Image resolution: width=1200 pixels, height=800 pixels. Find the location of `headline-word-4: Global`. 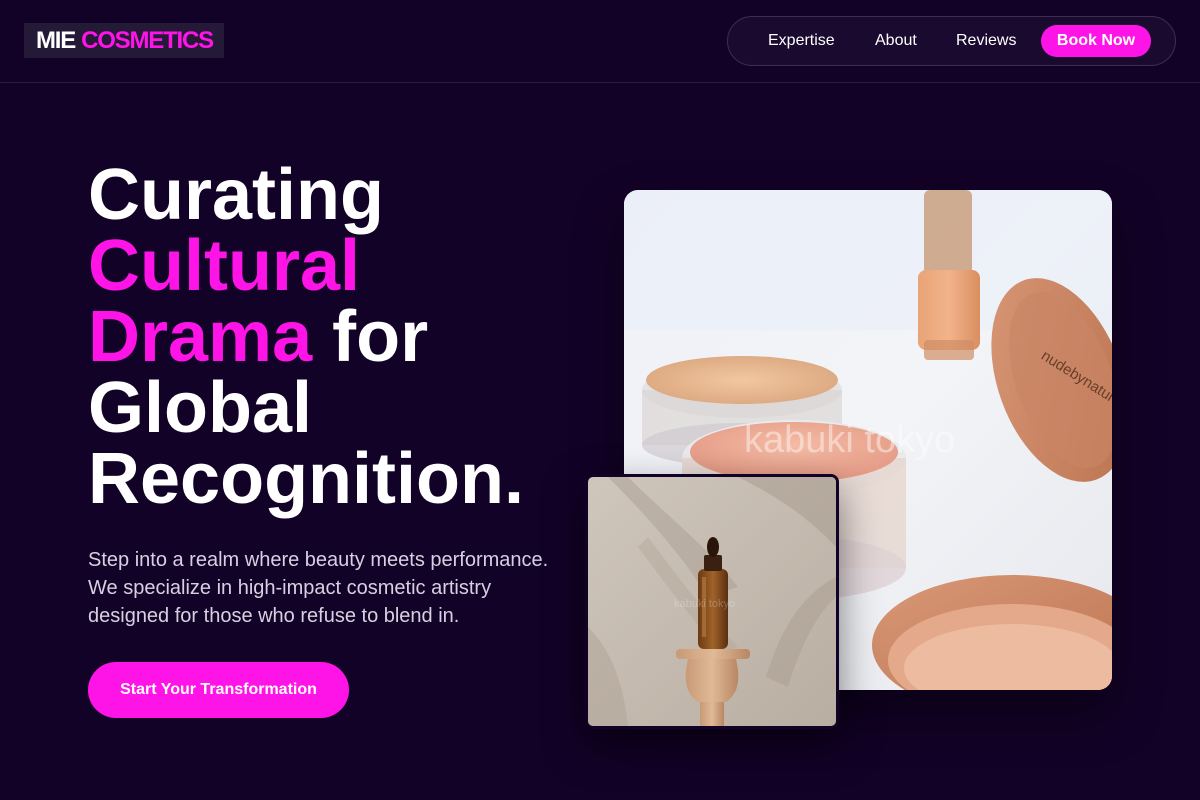

headline-word-4: Global is located at coordinates (200, 408).